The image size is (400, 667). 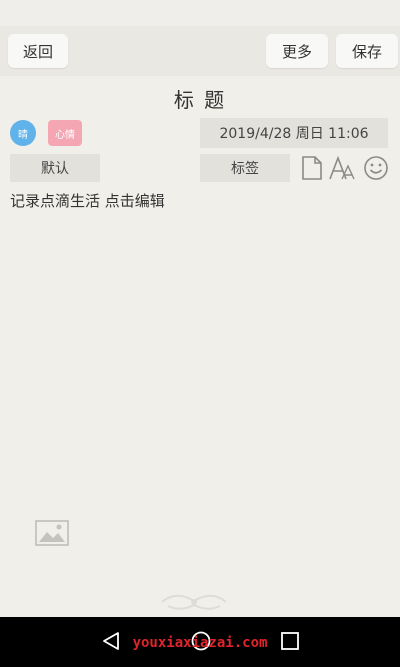 I want to click on datetime-display: 2019/4/28 周日 11:06, so click(x=294, y=133).